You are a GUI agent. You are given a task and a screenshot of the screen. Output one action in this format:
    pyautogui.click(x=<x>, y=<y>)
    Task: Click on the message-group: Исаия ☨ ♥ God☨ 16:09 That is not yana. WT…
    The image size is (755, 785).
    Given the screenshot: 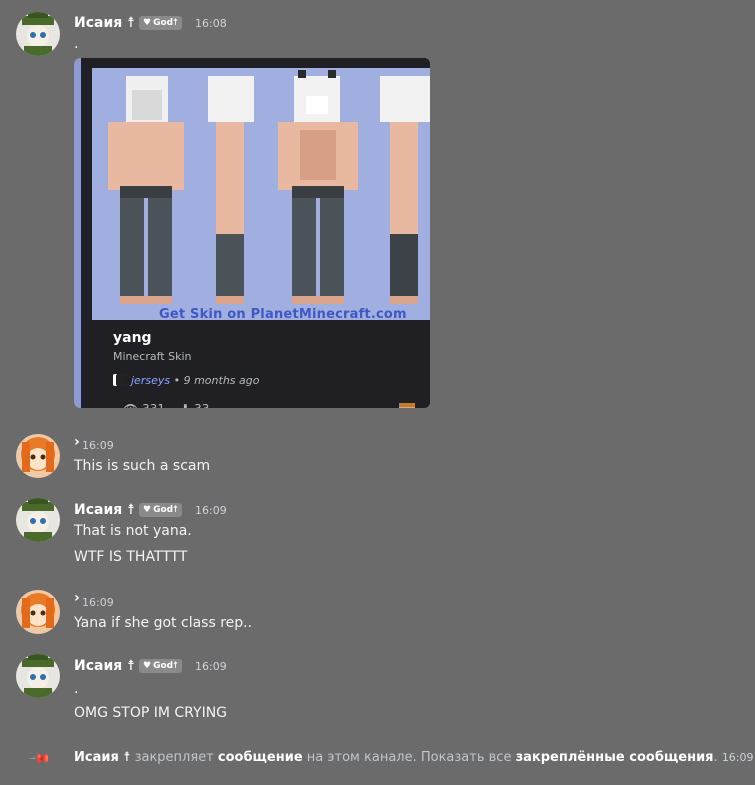 What is the action you would take?
    pyautogui.click(x=377, y=534)
    